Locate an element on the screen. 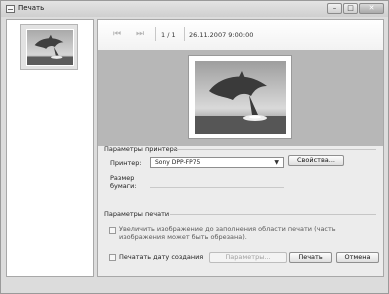  print-date-label: Печатать дату создания is located at coordinates (161, 257).